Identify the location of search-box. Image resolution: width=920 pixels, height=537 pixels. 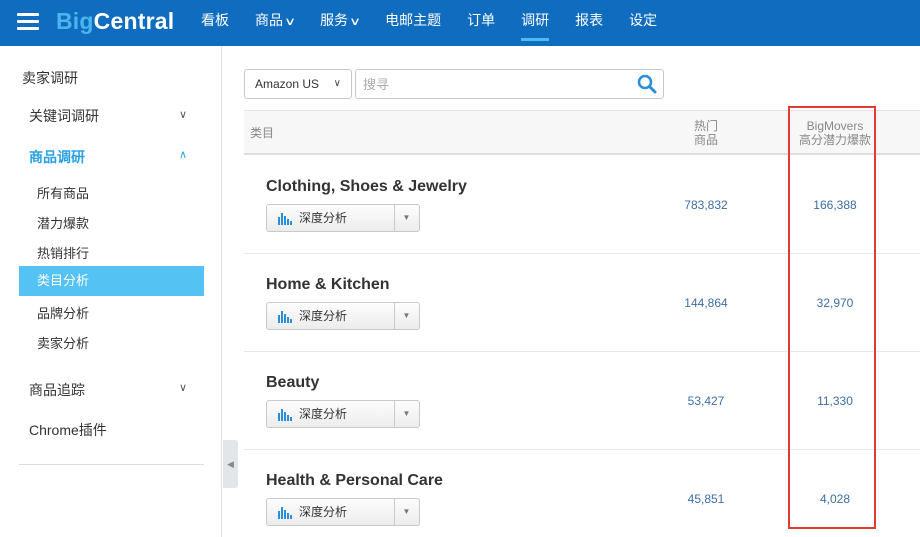
(509, 84).